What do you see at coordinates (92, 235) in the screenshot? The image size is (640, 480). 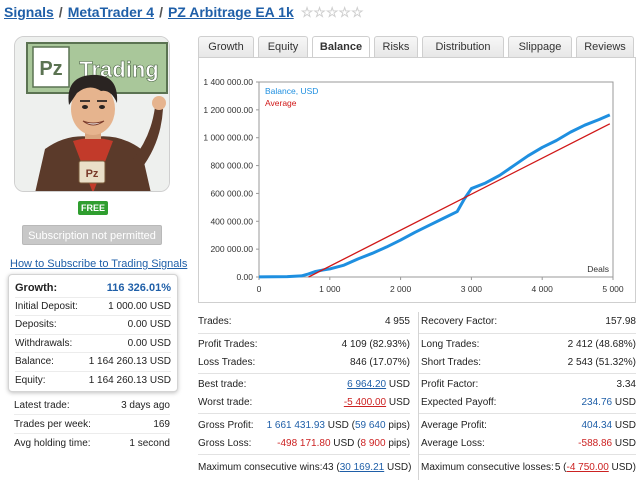 I see `subscribe-button: Subscription not permitted` at bounding box center [92, 235].